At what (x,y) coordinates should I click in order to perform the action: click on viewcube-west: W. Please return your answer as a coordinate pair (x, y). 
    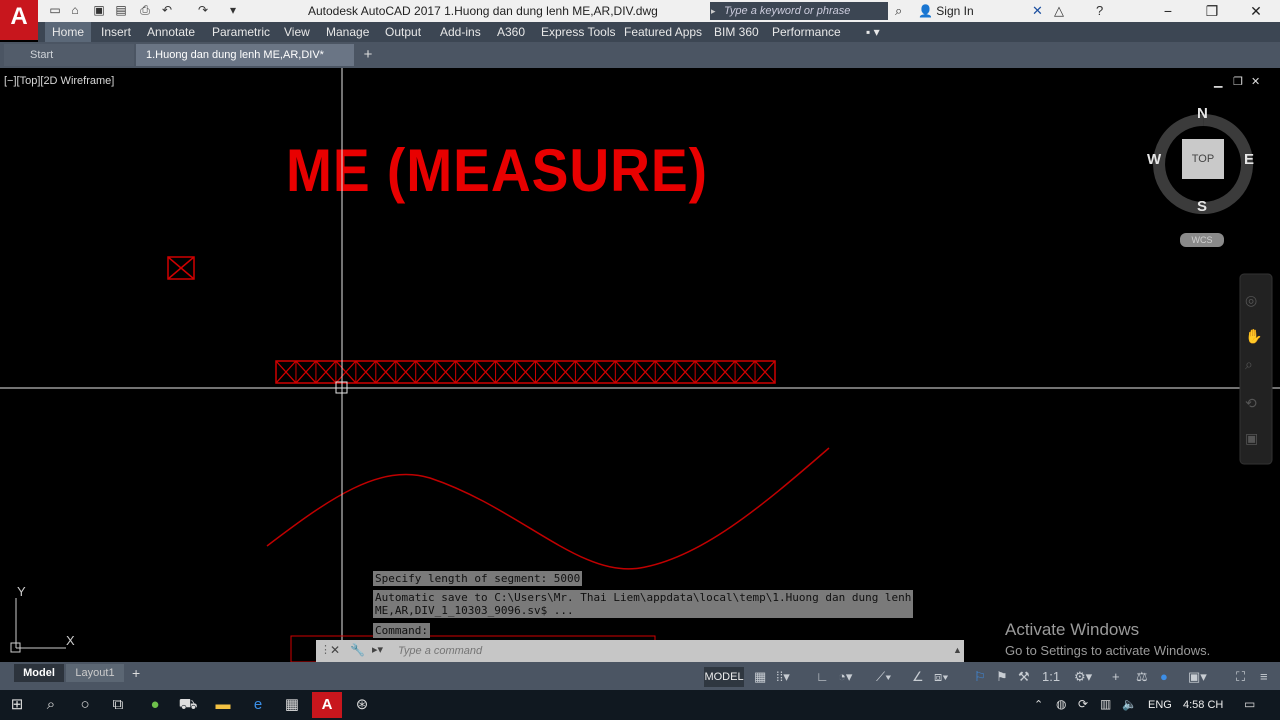
    Looking at the image, I should click on (1154, 159).